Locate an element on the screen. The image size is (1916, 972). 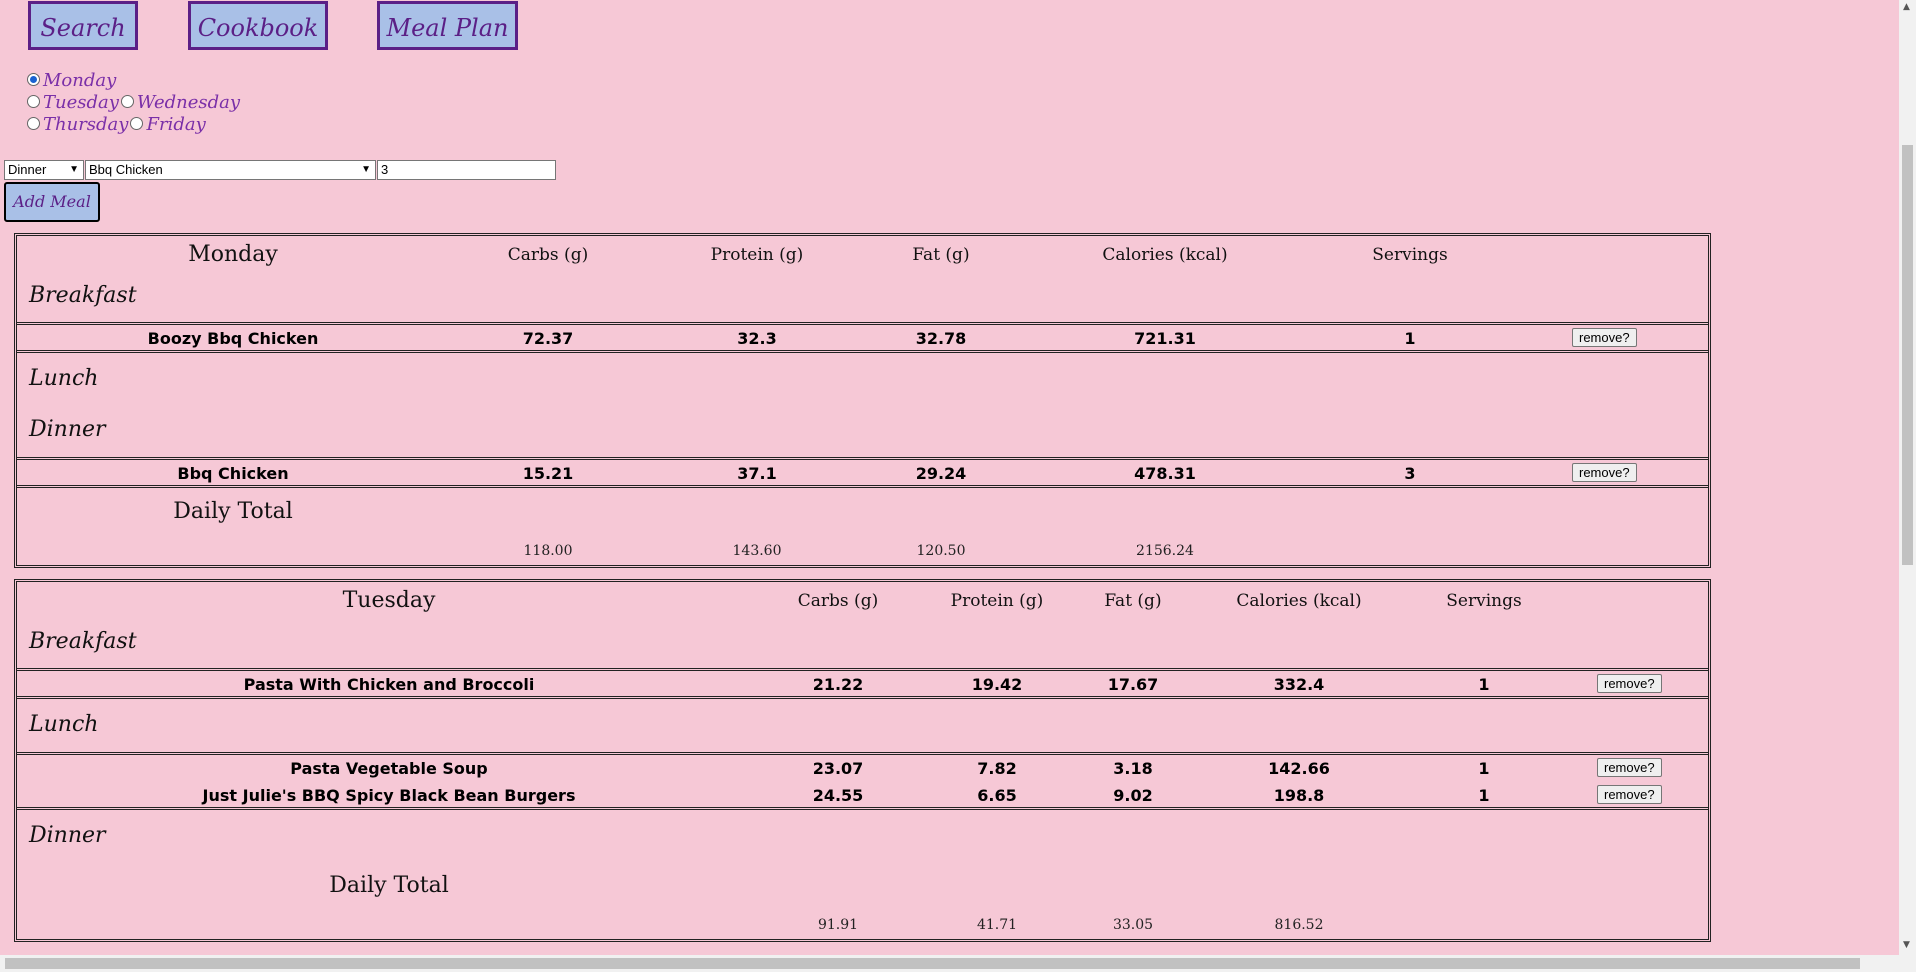
meal-protein: 32.3 is located at coordinates (757, 338).